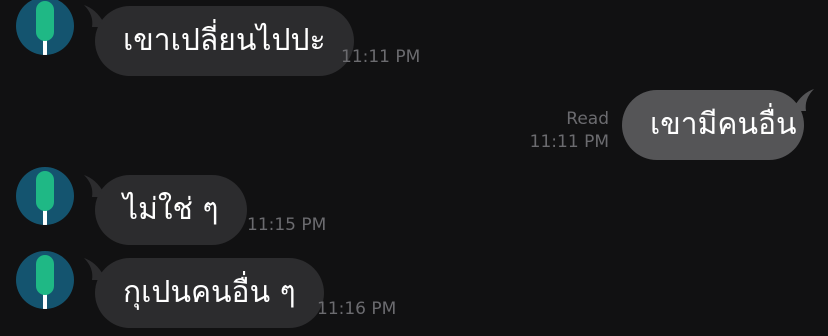  I want to click on outgoing-message-bubble: เขามีคนอื่น, so click(713, 125).